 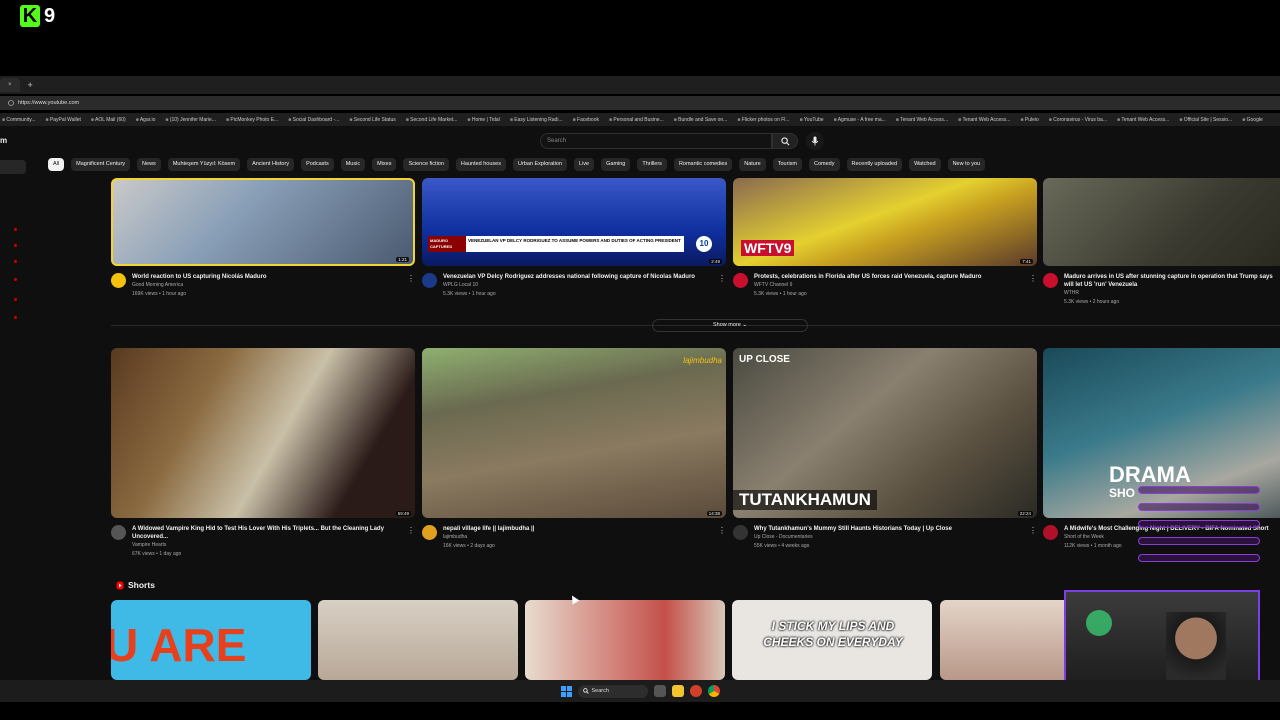 What do you see at coordinates (30, 85) in the screenshot?
I see `new-tab-button: +` at bounding box center [30, 85].